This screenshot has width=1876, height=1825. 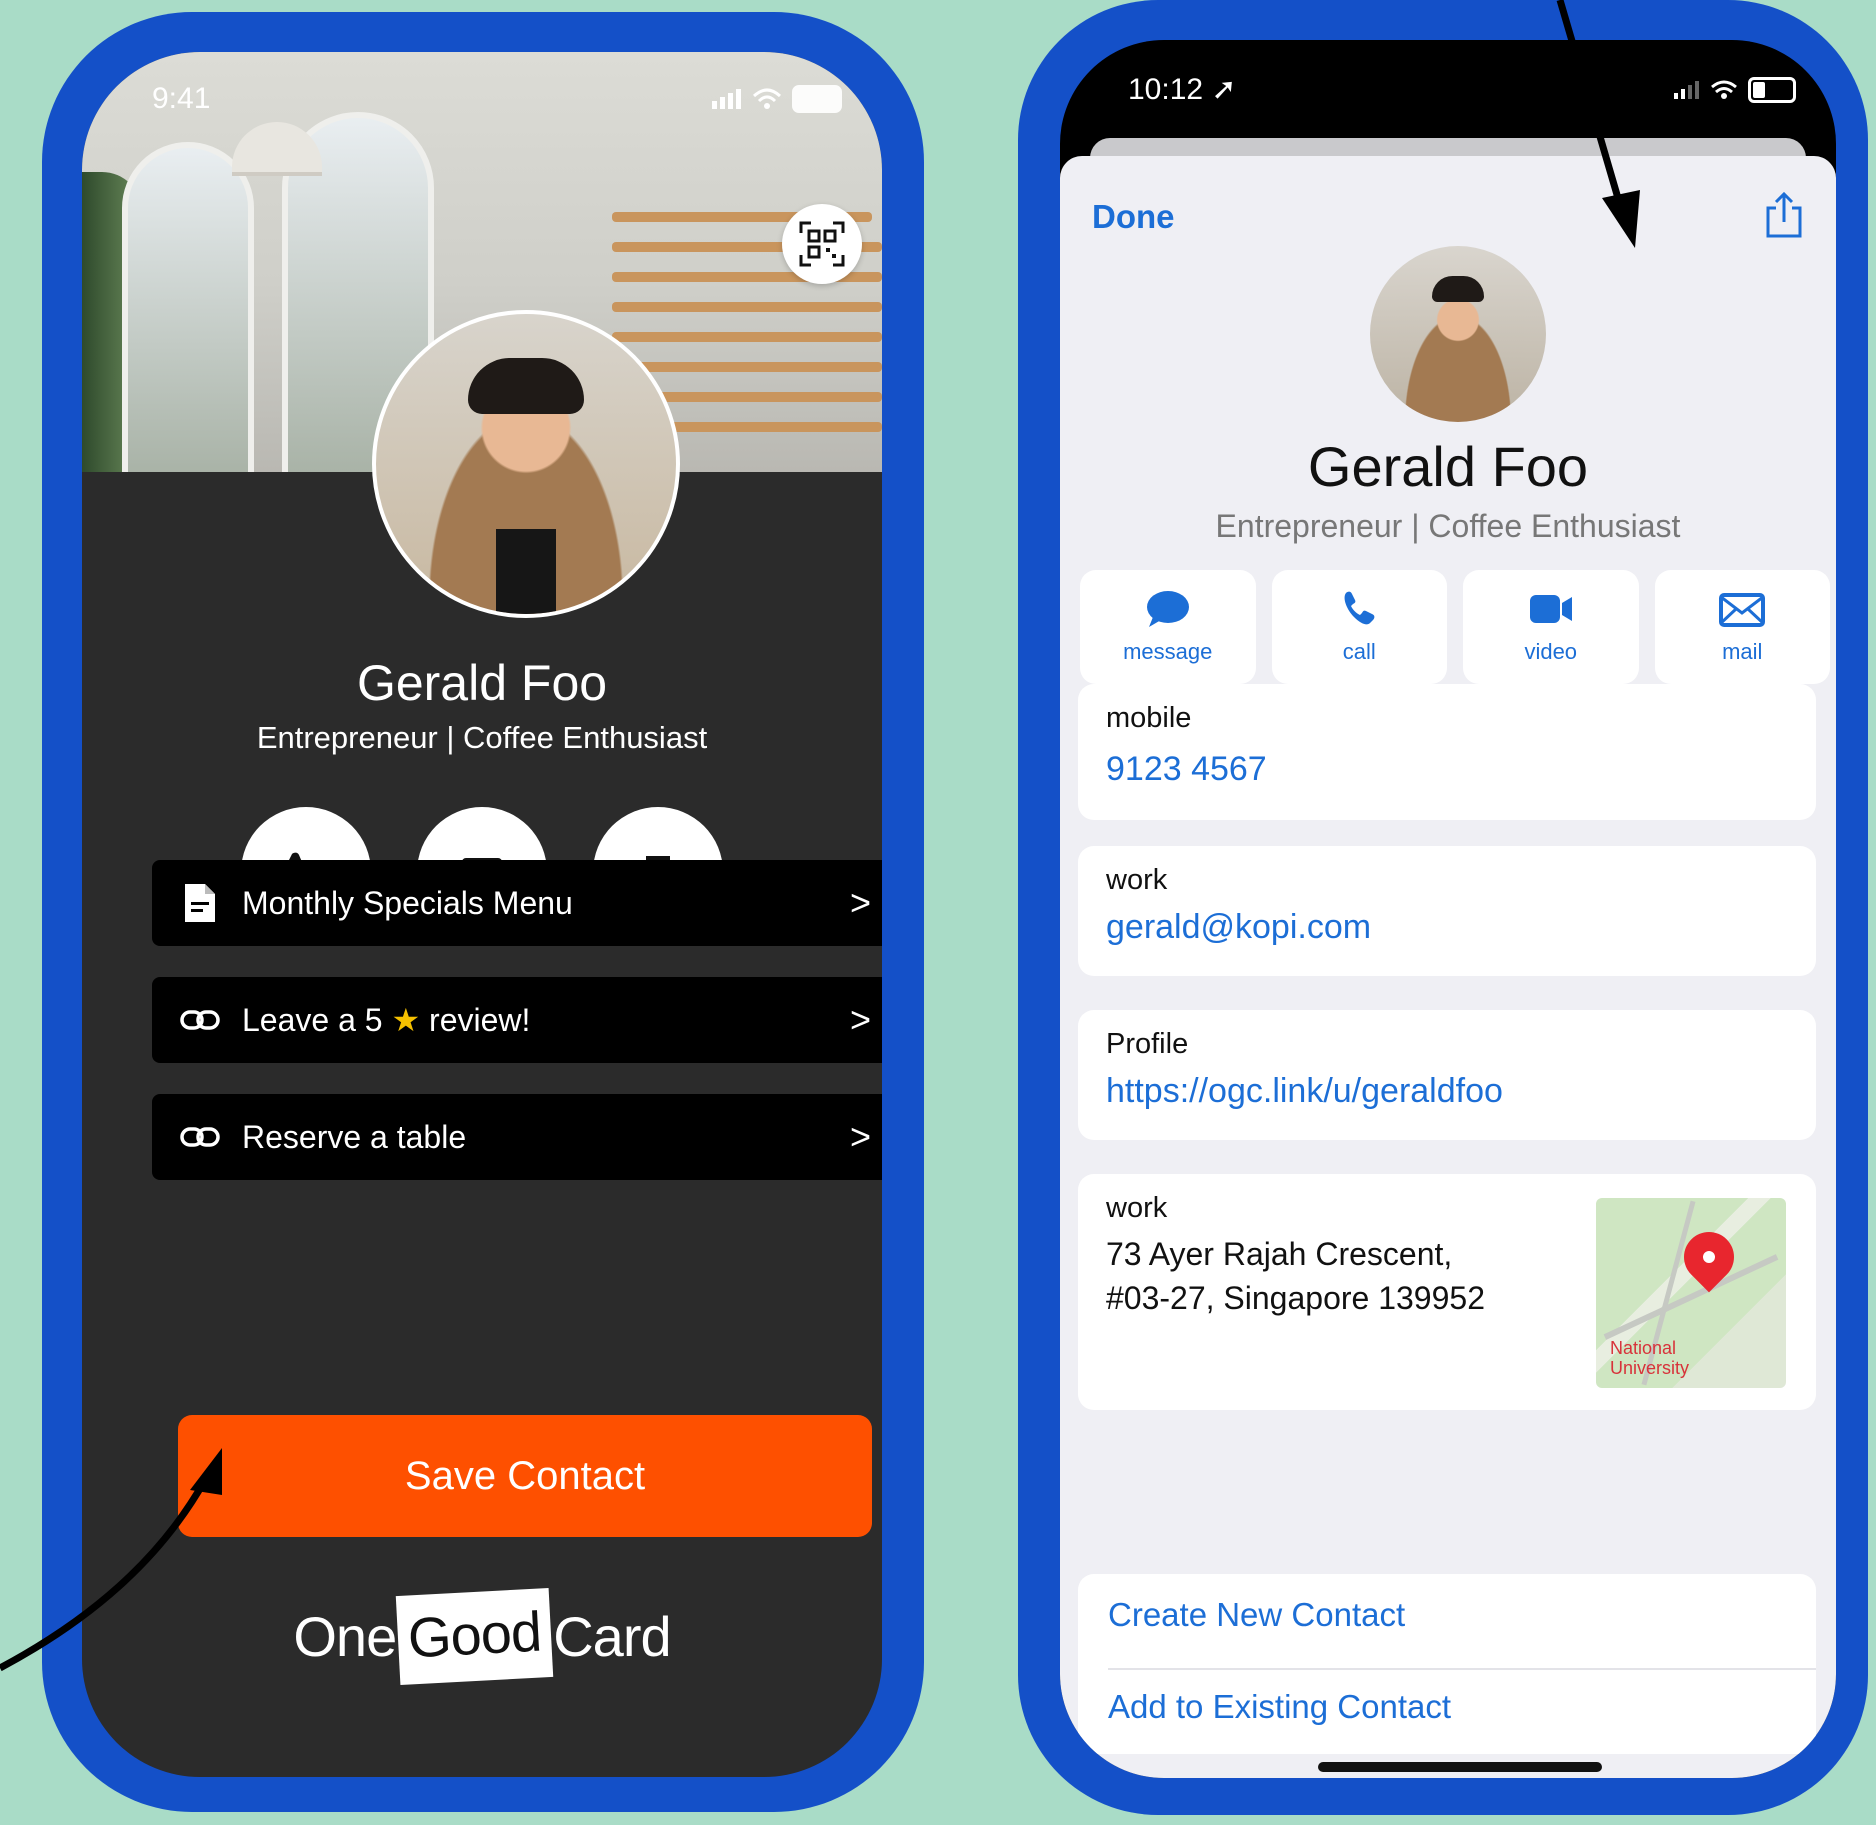 What do you see at coordinates (1149, 718) in the screenshot?
I see `field-label: mobile` at bounding box center [1149, 718].